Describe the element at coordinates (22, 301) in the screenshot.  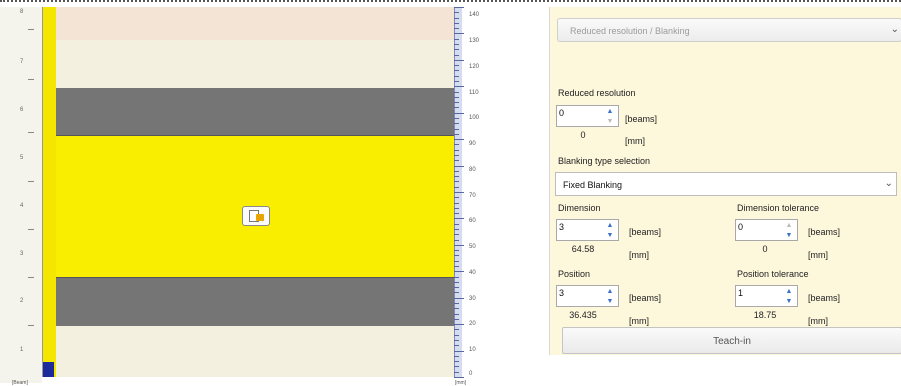
I see `beam-axis-label: 2` at that location.